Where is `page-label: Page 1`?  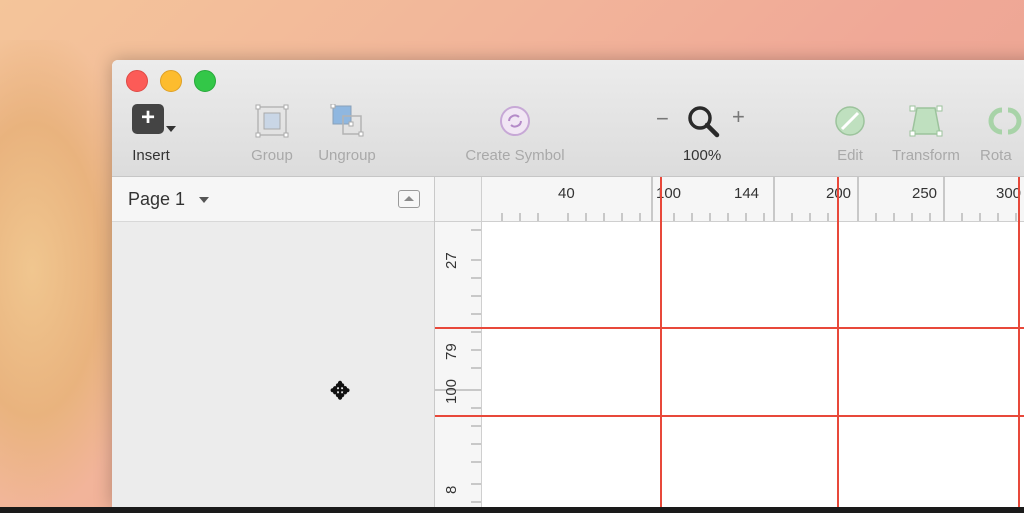 page-label: Page 1 is located at coordinates (157, 199).